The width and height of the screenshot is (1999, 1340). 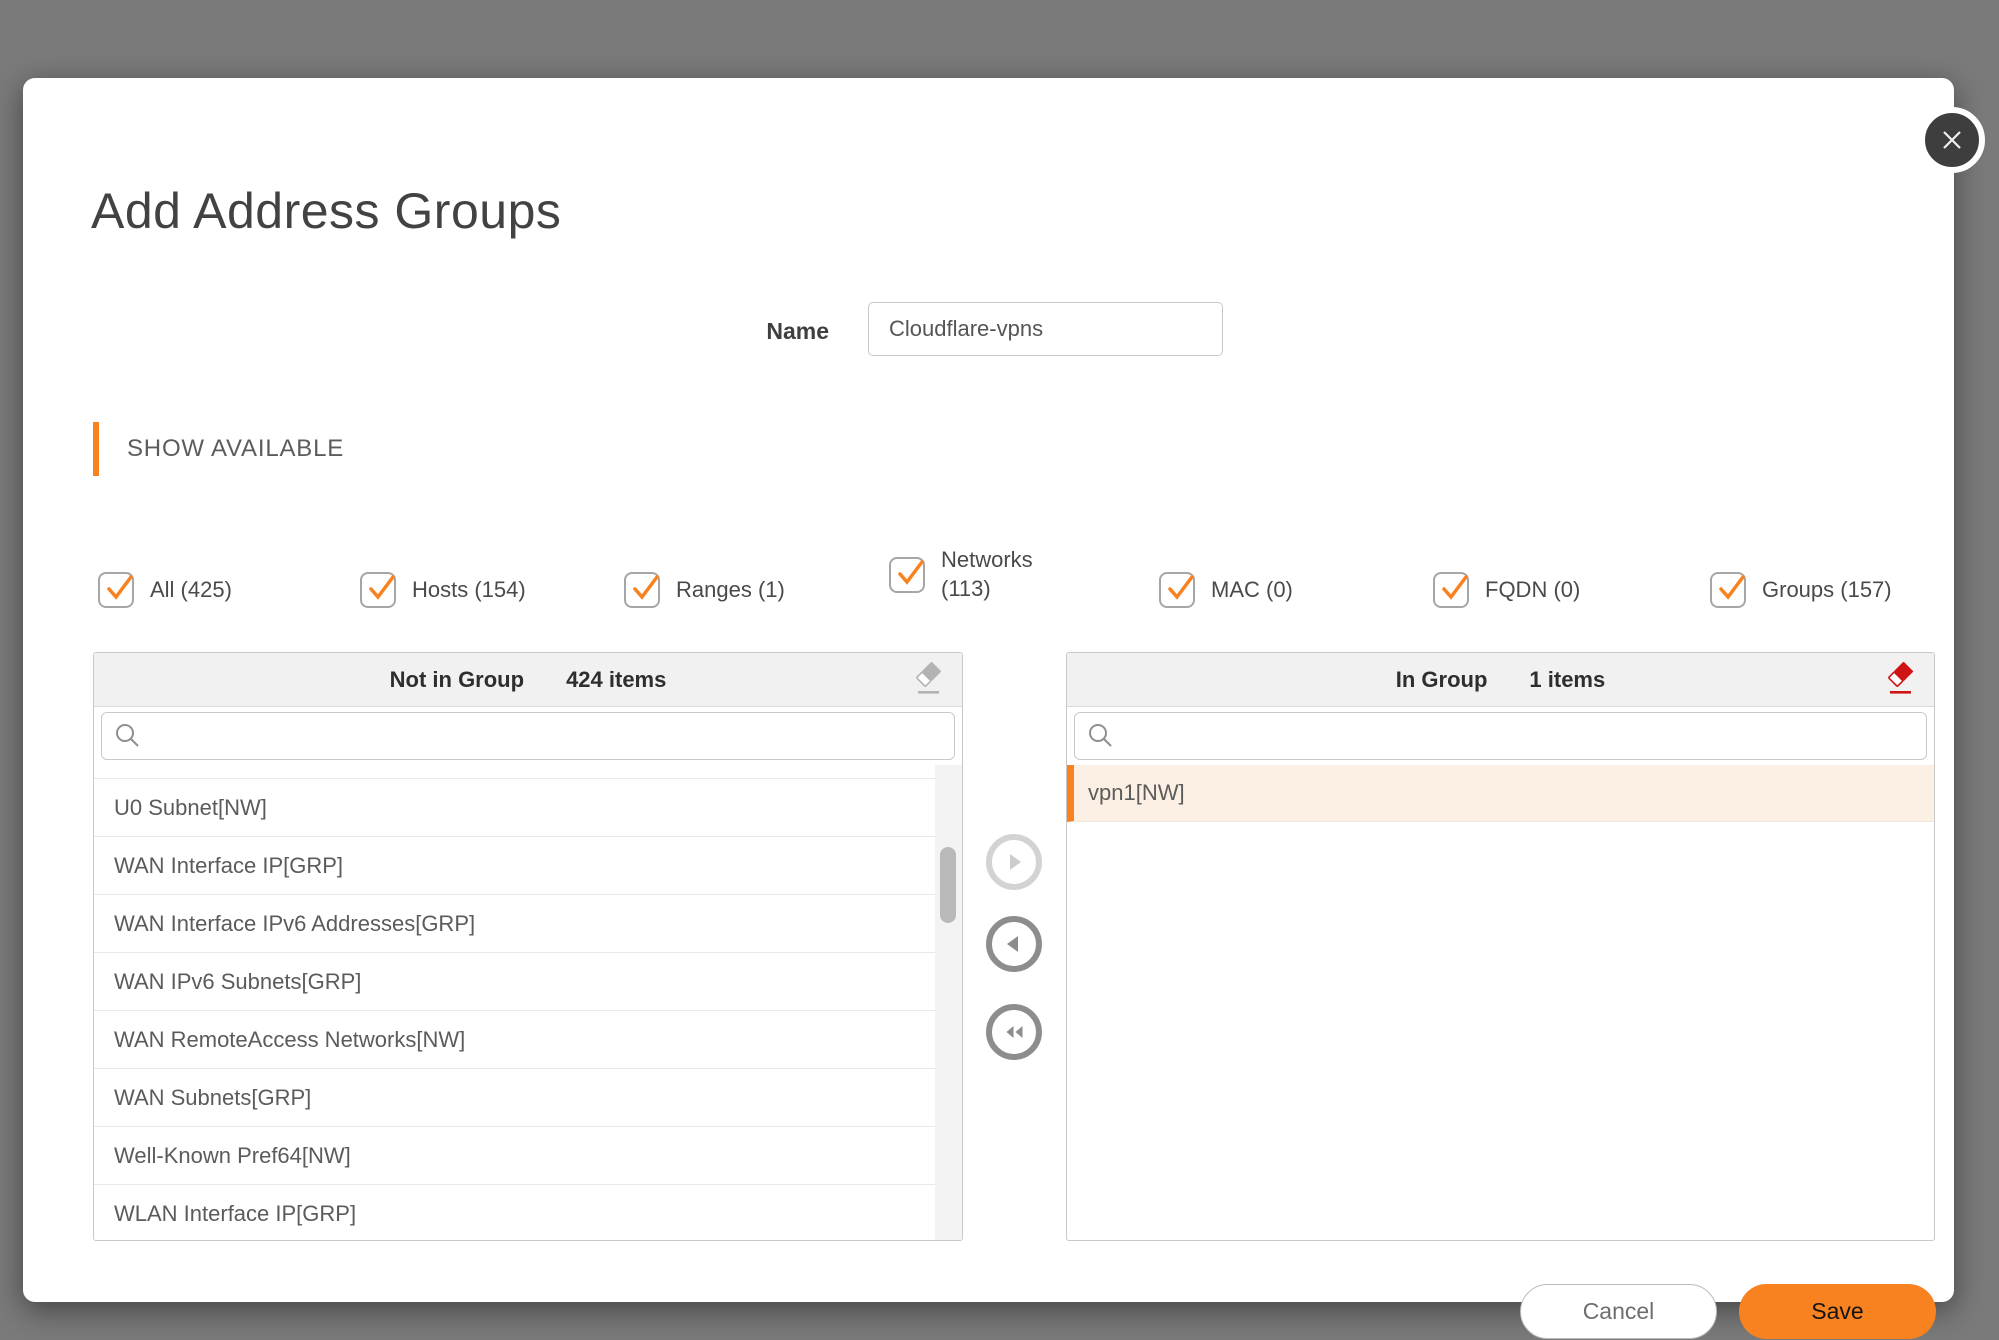 I want to click on filter-hosts: Hosts (154), so click(x=443, y=590).